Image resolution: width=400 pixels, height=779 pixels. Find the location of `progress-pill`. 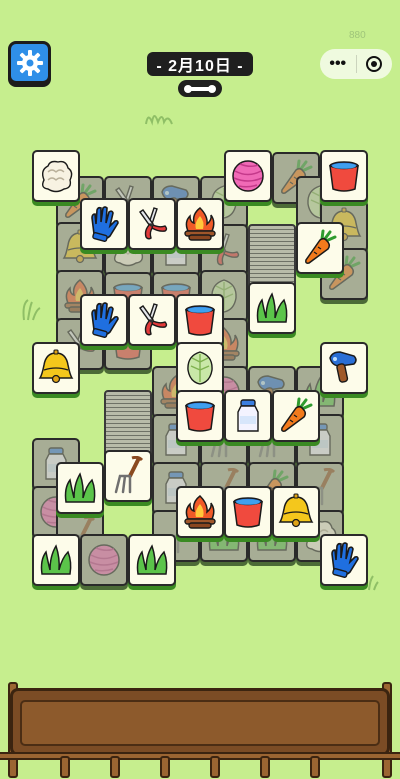

progress-pill is located at coordinates (200, 88).